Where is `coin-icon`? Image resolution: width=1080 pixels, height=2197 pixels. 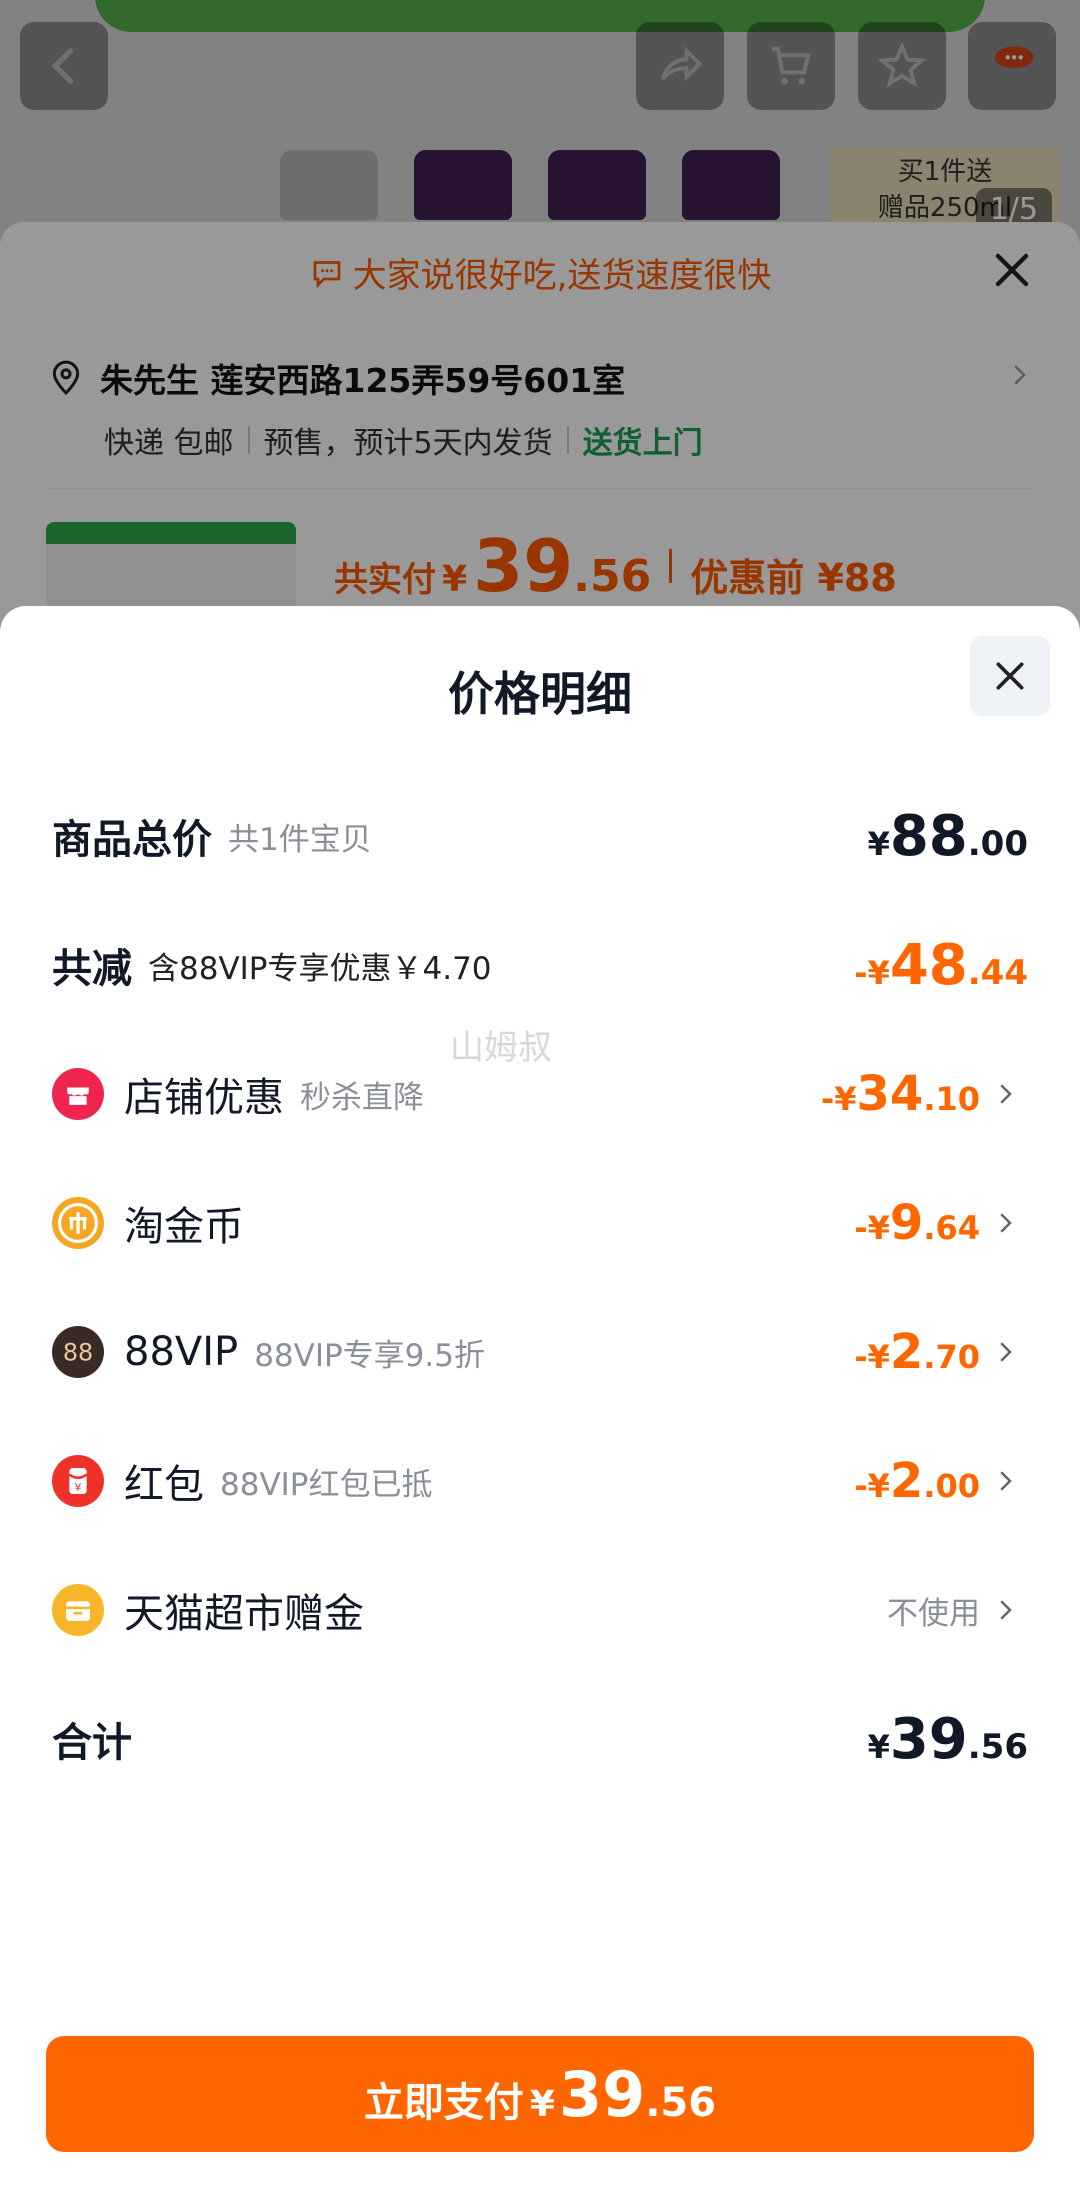
coin-icon is located at coordinates (78, 1223).